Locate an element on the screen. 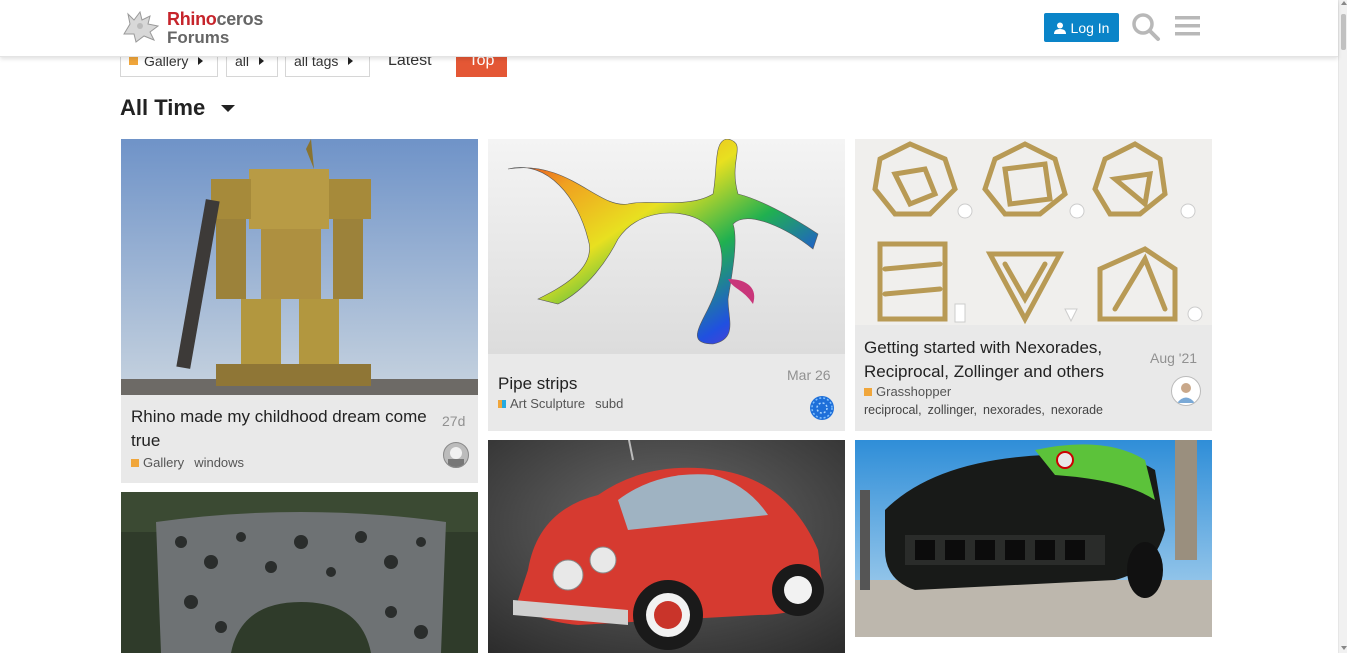 The image size is (1347, 653). topic-title: Pipe strips is located at coordinates (628, 384).